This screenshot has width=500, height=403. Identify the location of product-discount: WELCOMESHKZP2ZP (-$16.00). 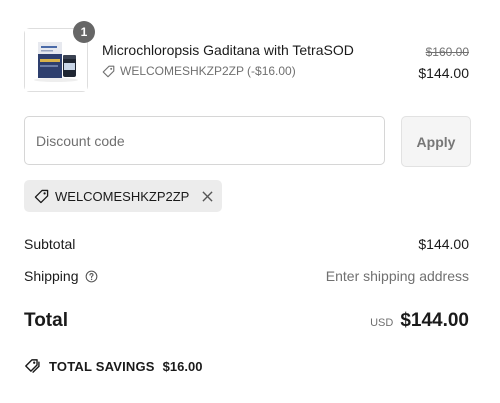
(199, 71).